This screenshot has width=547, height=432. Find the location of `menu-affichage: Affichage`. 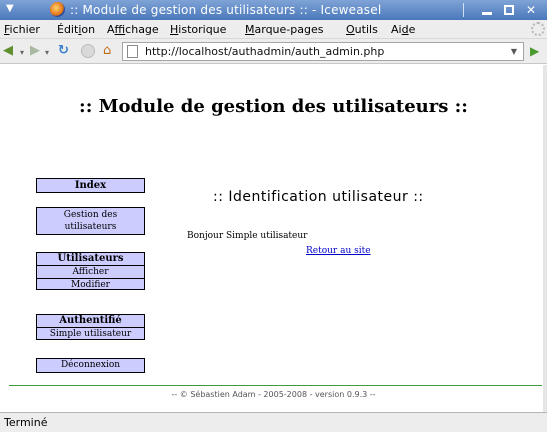

menu-affichage: Affichage is located at coordinates (133, 29).